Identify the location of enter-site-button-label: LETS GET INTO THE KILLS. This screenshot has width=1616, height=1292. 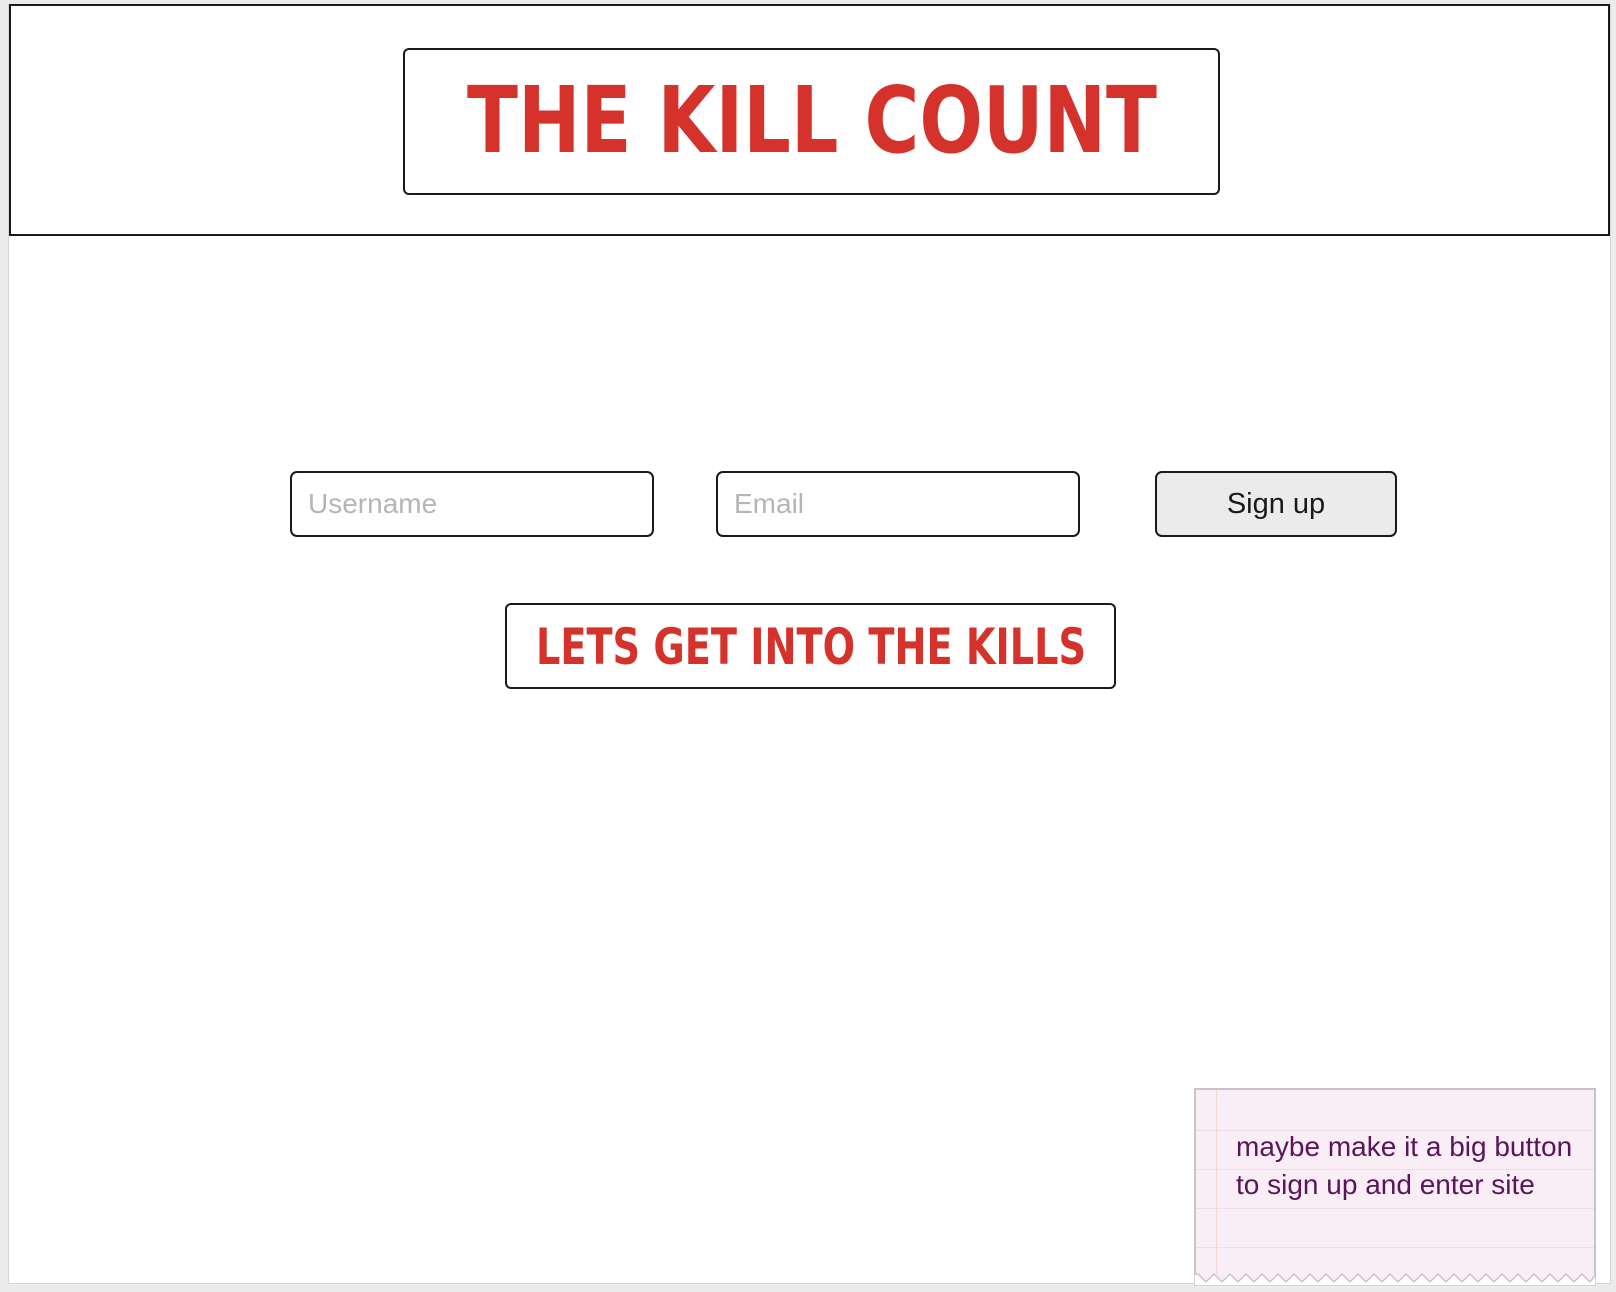
(811, 647).